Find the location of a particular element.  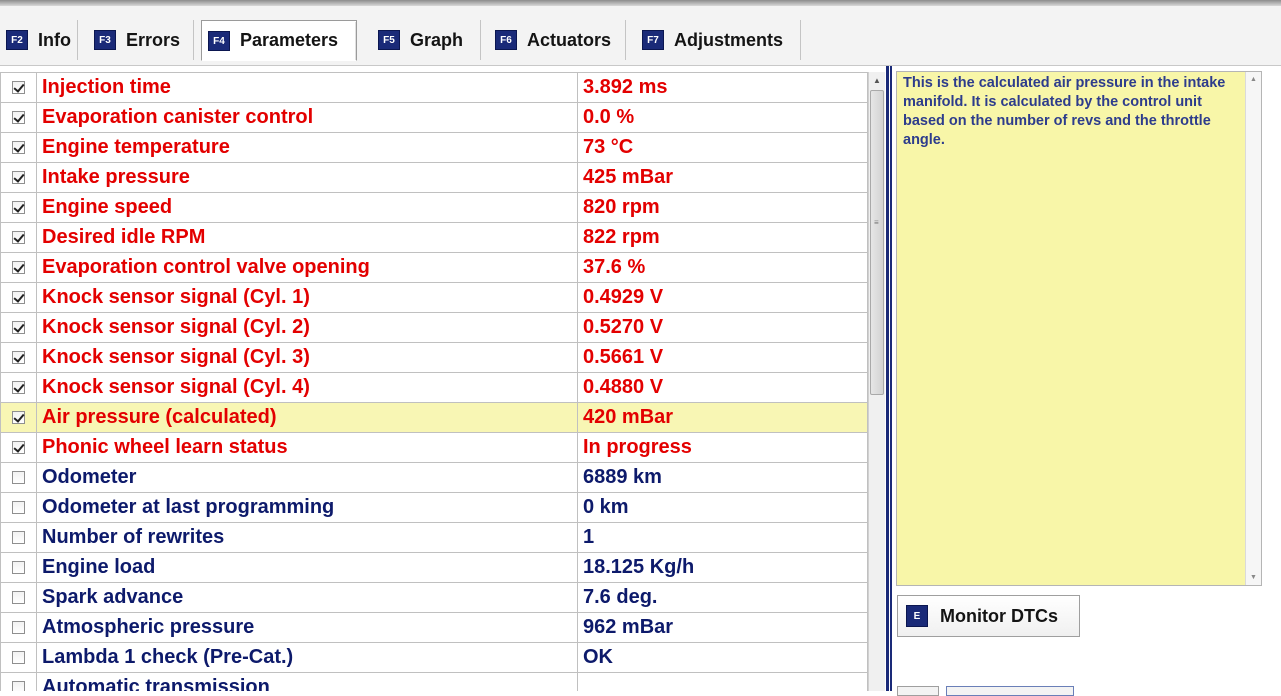

table-row: Odometer at last programming 0 km is located at coordinates (434, 507).